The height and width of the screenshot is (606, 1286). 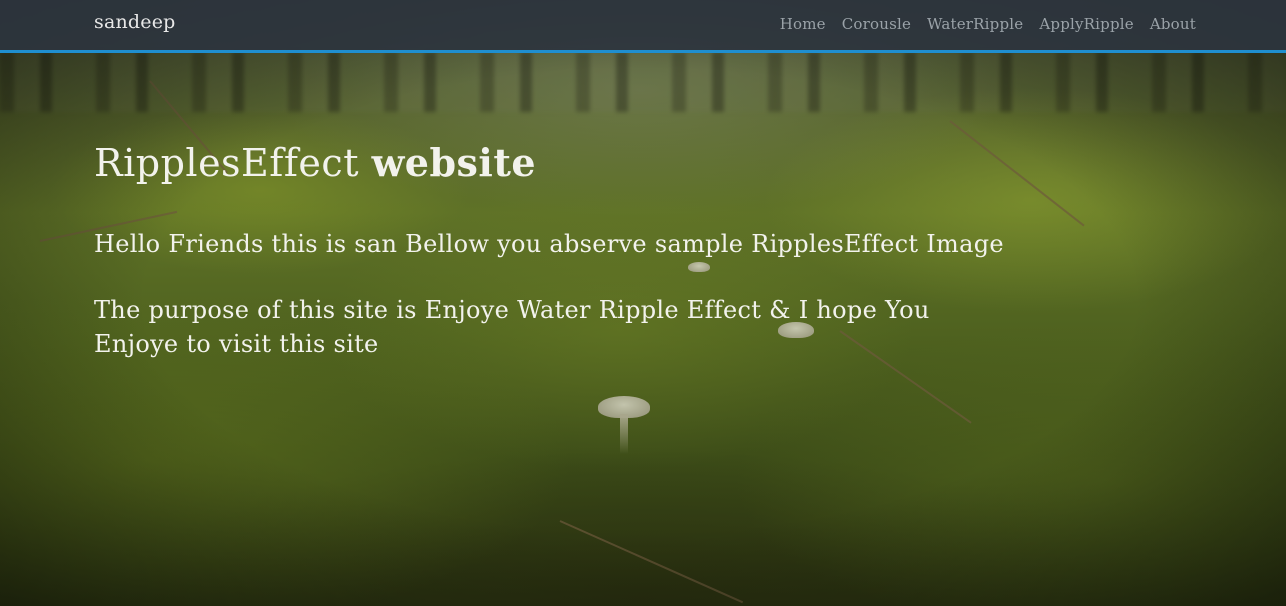 I want to click on hero-title-regular: RipplesEffect, so click(x=226, y=163).